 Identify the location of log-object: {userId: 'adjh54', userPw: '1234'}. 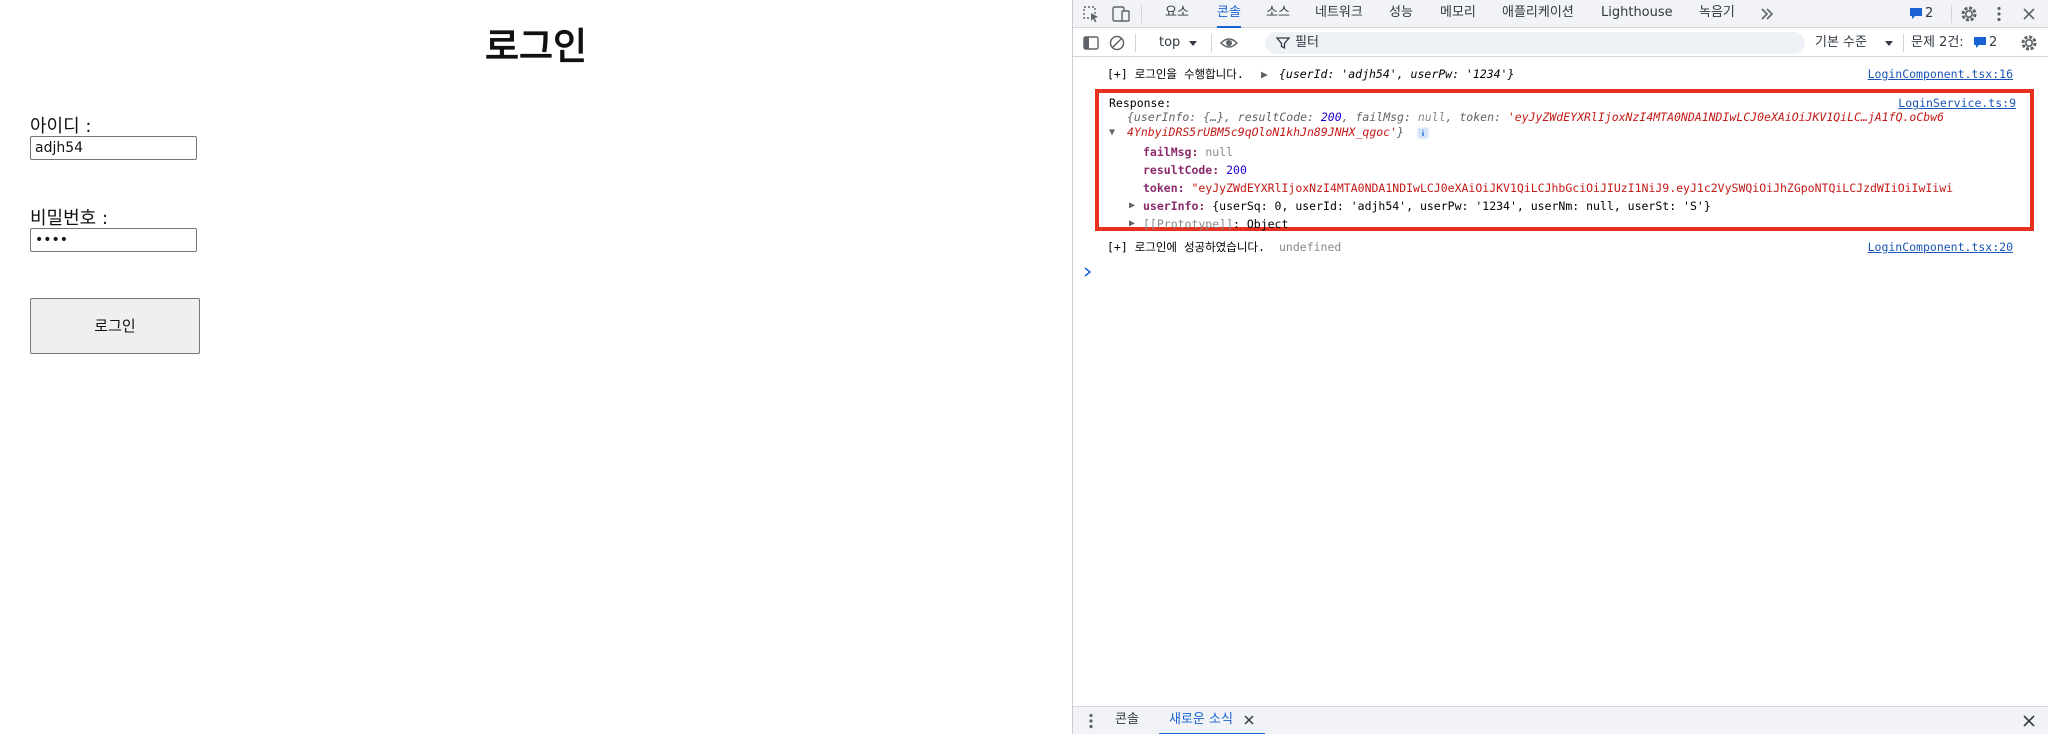
(1396, 74).